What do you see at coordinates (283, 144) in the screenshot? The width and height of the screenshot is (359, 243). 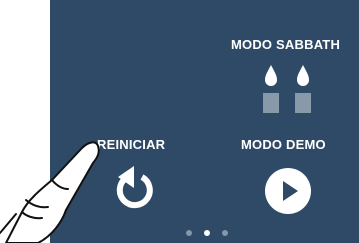 I see `demo-mode-label: MODO DEMO` at bounding box center [283, 144].